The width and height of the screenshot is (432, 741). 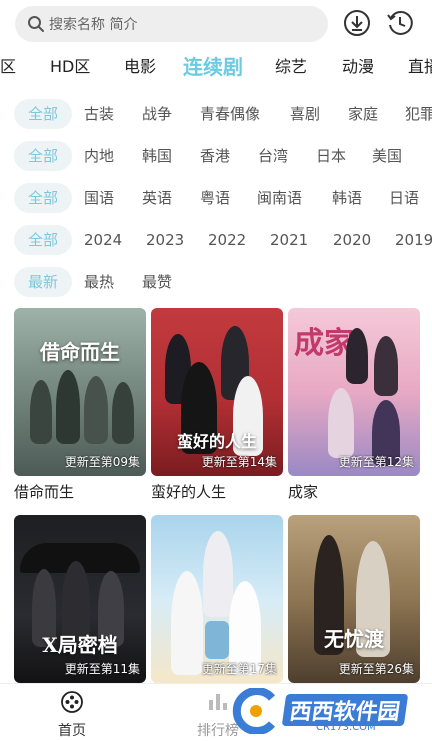 I want to click on filter-chip: 韩国, so click(x=157, y=156).